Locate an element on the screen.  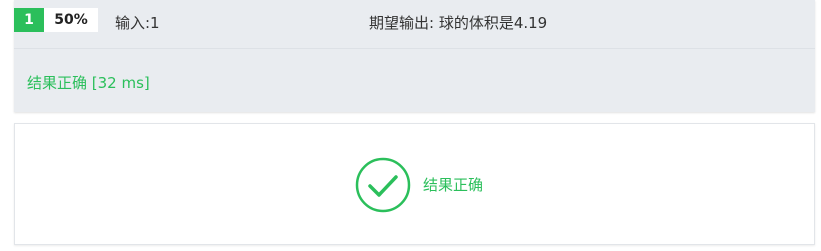
overall-result-text: 结果正确 is located at coordinates (453, 185).